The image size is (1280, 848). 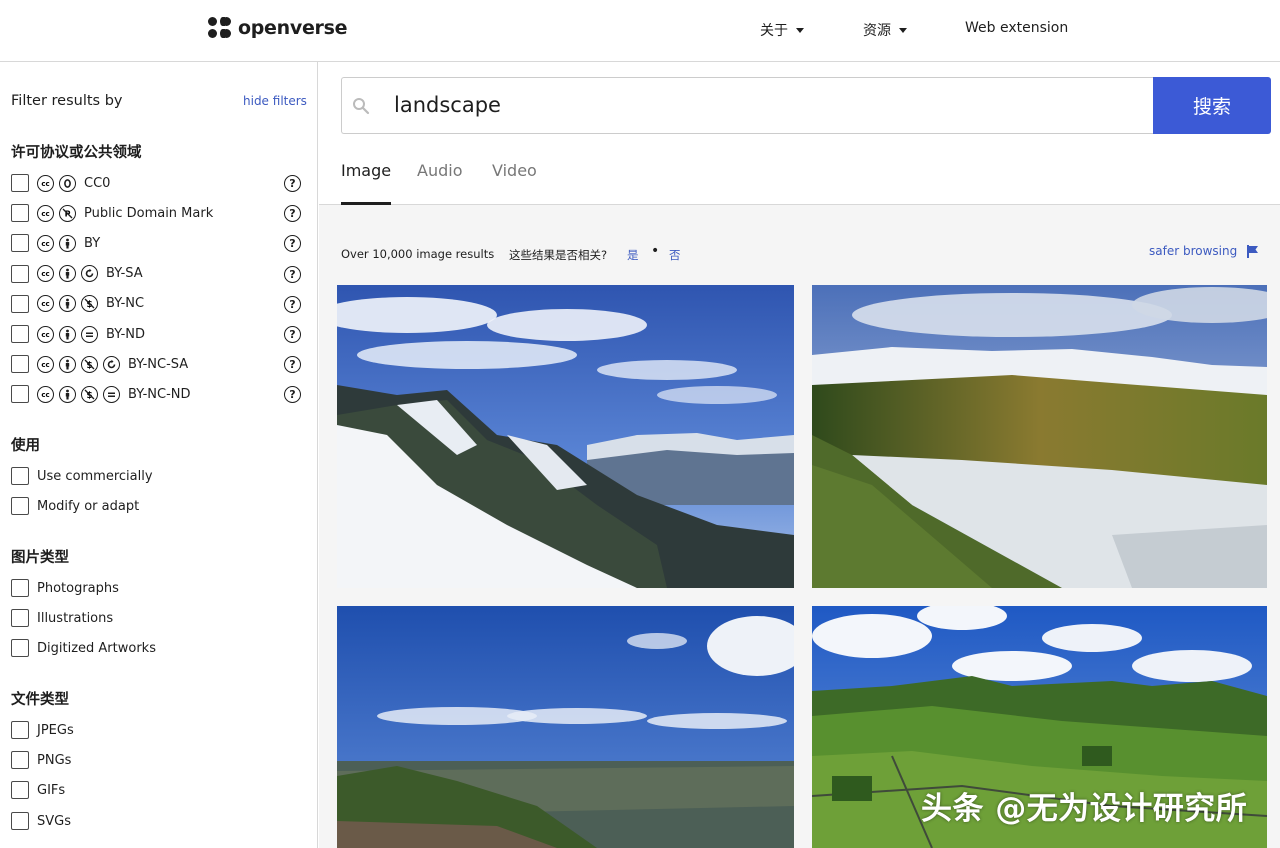 I want to click on relevance-no-link: 否, so click(x=675, y=255).